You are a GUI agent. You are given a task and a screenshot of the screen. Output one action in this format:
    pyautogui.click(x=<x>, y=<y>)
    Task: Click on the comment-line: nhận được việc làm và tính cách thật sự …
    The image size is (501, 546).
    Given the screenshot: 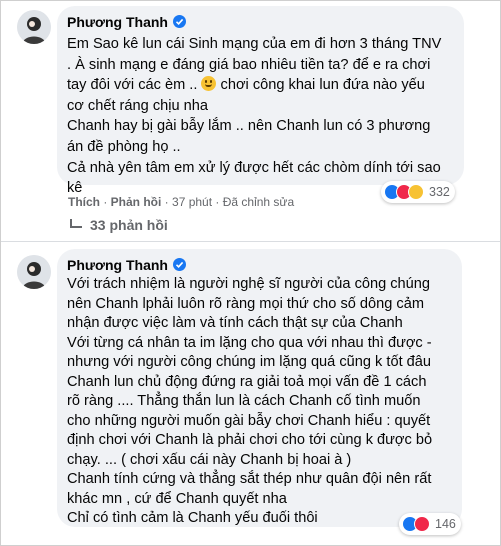 What is the action you would take?
    pyautogui.click(x=235, y=323)
    